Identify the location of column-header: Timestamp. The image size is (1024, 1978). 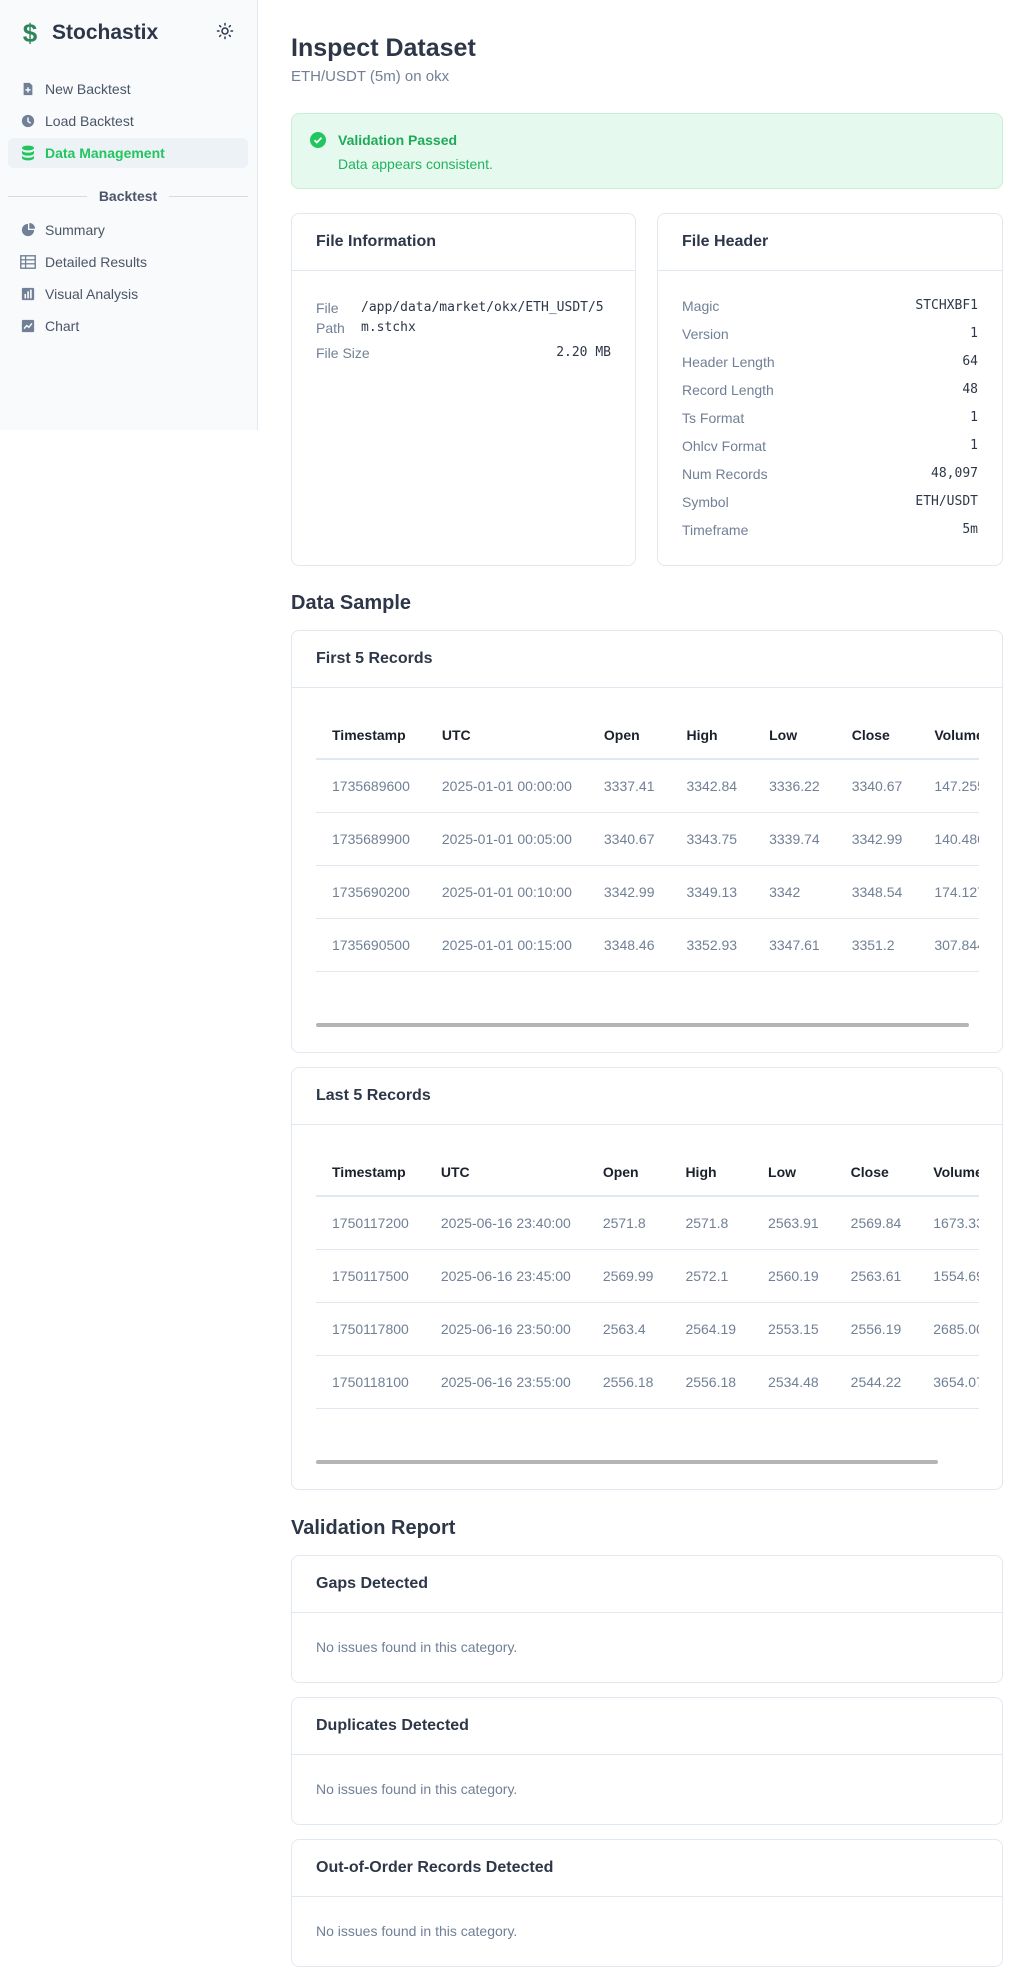
(370, 1172).